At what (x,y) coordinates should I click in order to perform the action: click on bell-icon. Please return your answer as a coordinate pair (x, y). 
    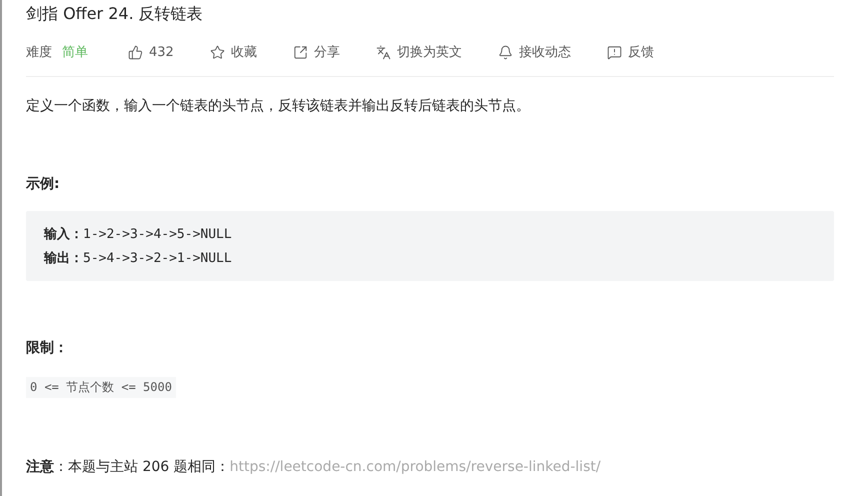
    Looking at the image, I should click on (505, 52).